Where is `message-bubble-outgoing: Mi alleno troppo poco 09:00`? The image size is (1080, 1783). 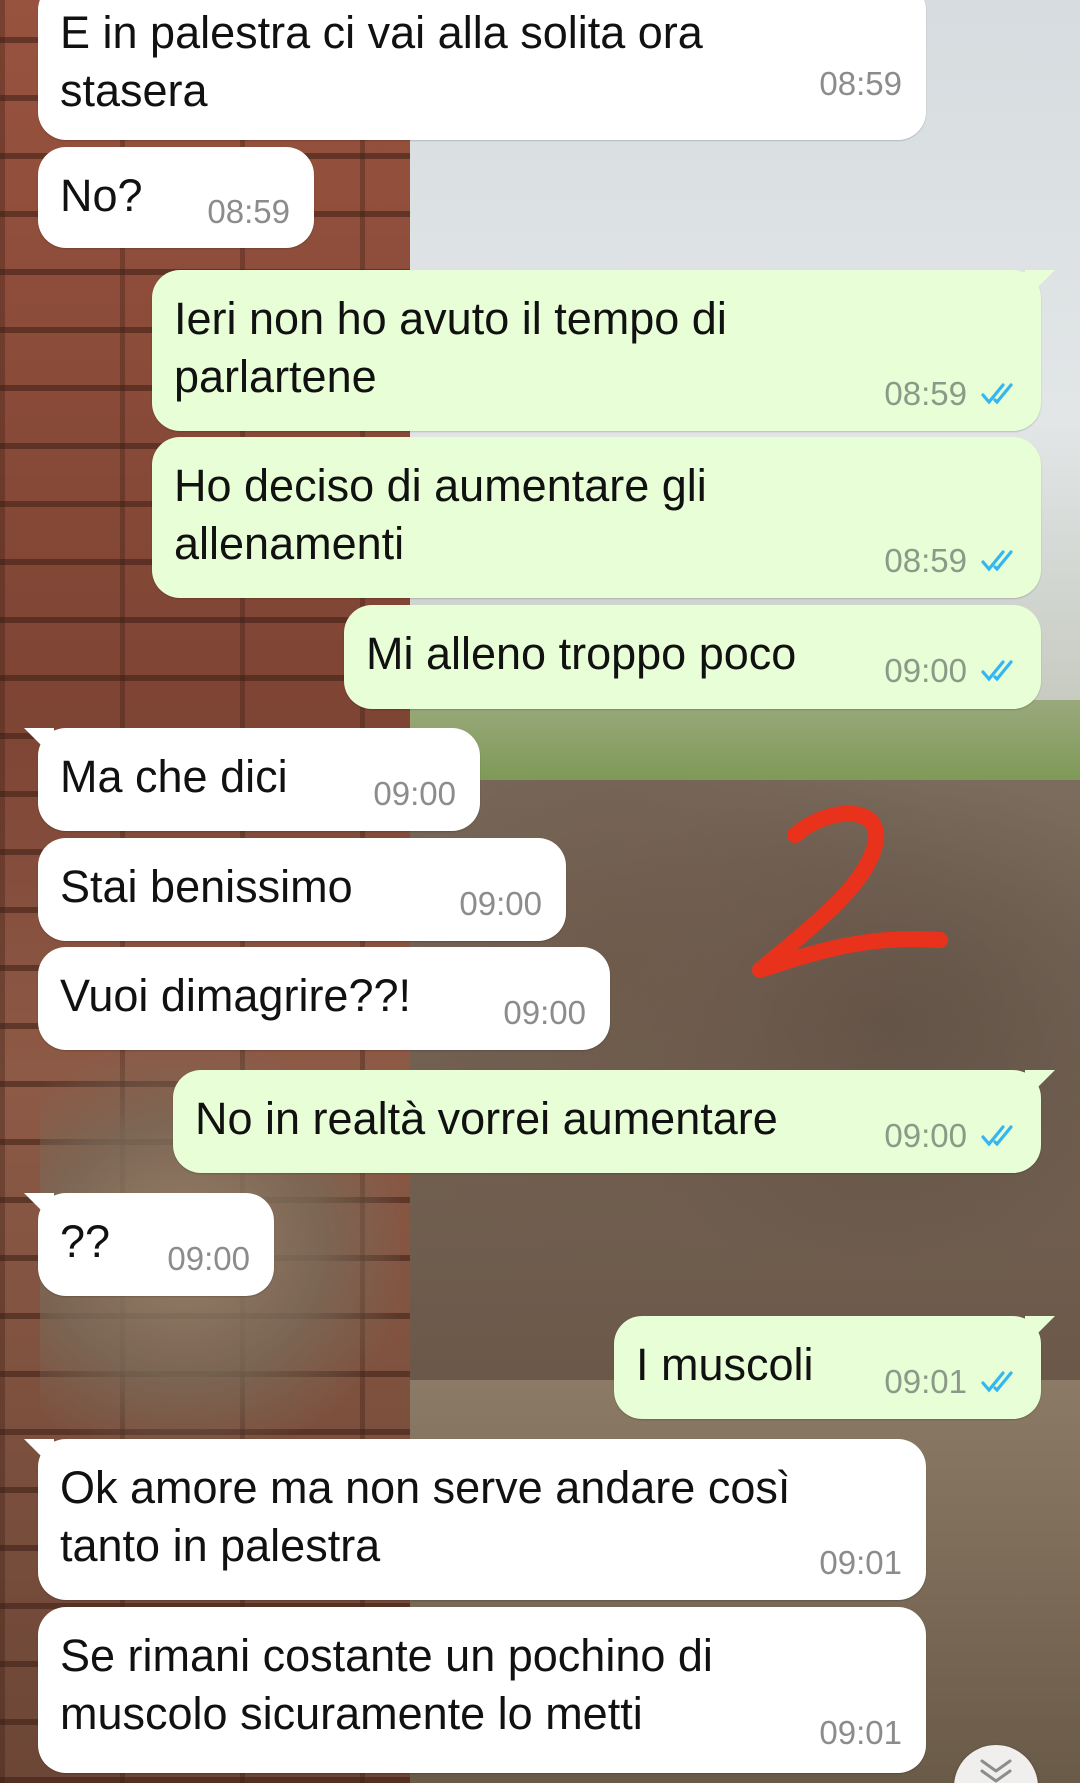 message-bubble-outgoing: Mi alleno troppo poco 09:00 is located at coordinates (692, 657).